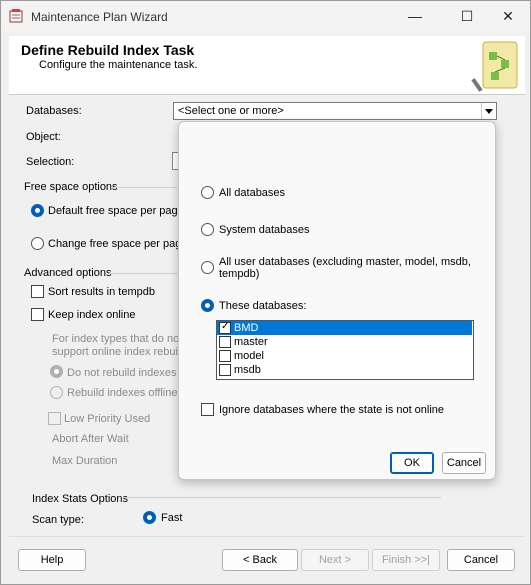 The height and width of the screenshot is (585, 531). What do you see at coordinates (344, 342) in the screenshot?
I see `list-item: master` at bounding box center [344, 342].